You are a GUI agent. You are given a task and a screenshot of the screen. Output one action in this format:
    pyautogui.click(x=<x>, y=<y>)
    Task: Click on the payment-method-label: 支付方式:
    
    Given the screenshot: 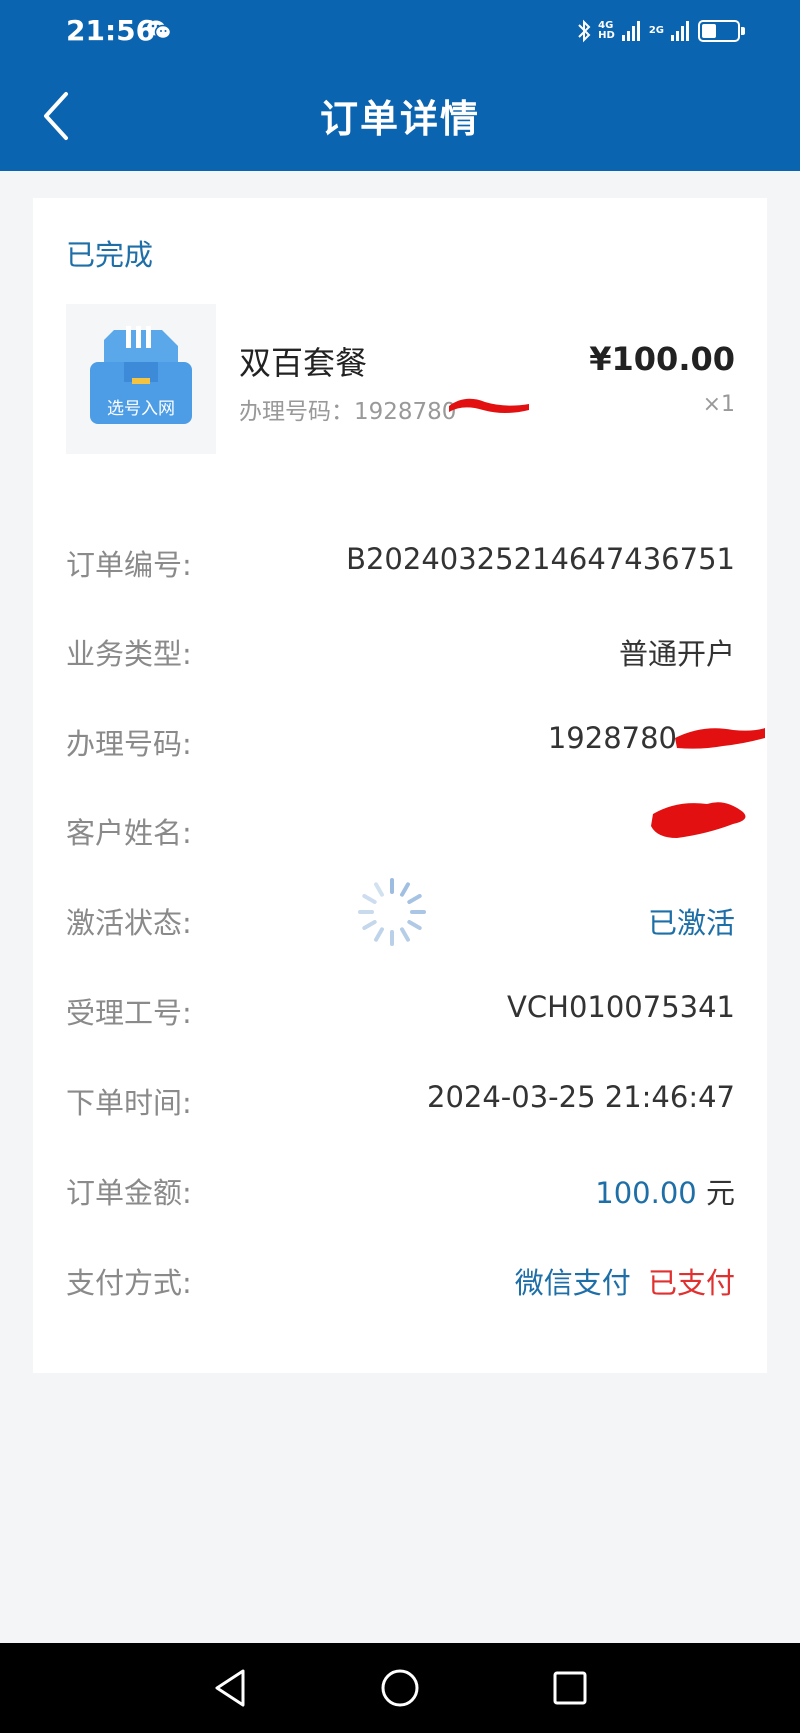 What is the action you would take?
    pyautogui.click(x=129, y=1283)
    